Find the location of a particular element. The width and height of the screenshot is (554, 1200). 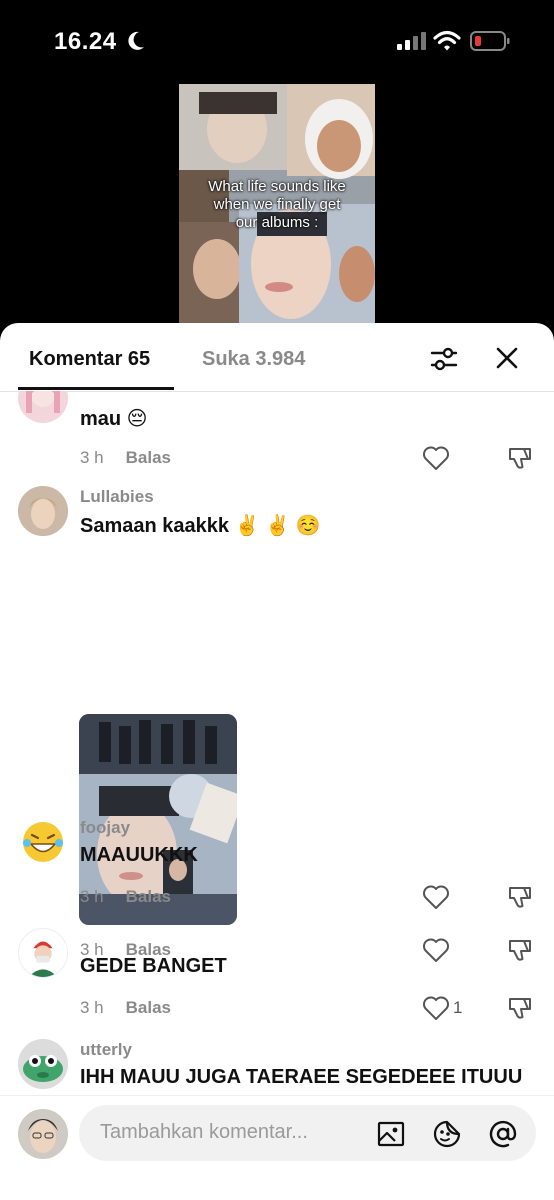

image-icon is located at coordinates (391, 1134).